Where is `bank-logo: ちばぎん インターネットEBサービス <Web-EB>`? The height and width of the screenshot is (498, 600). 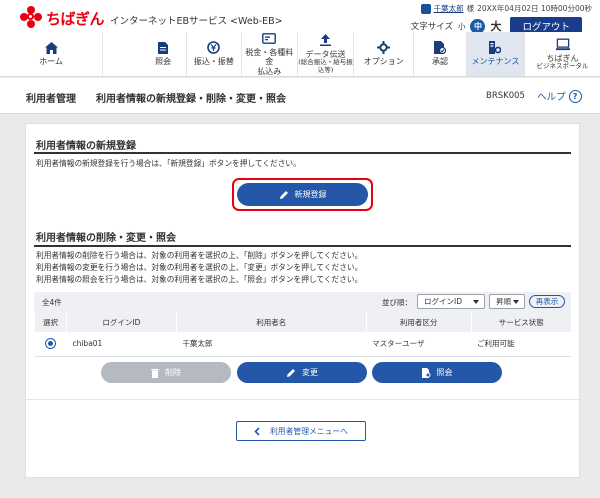 bank-logo: ちばぎん インターネットEBサービス <Web-EB> is located at coordinates (150, 18).